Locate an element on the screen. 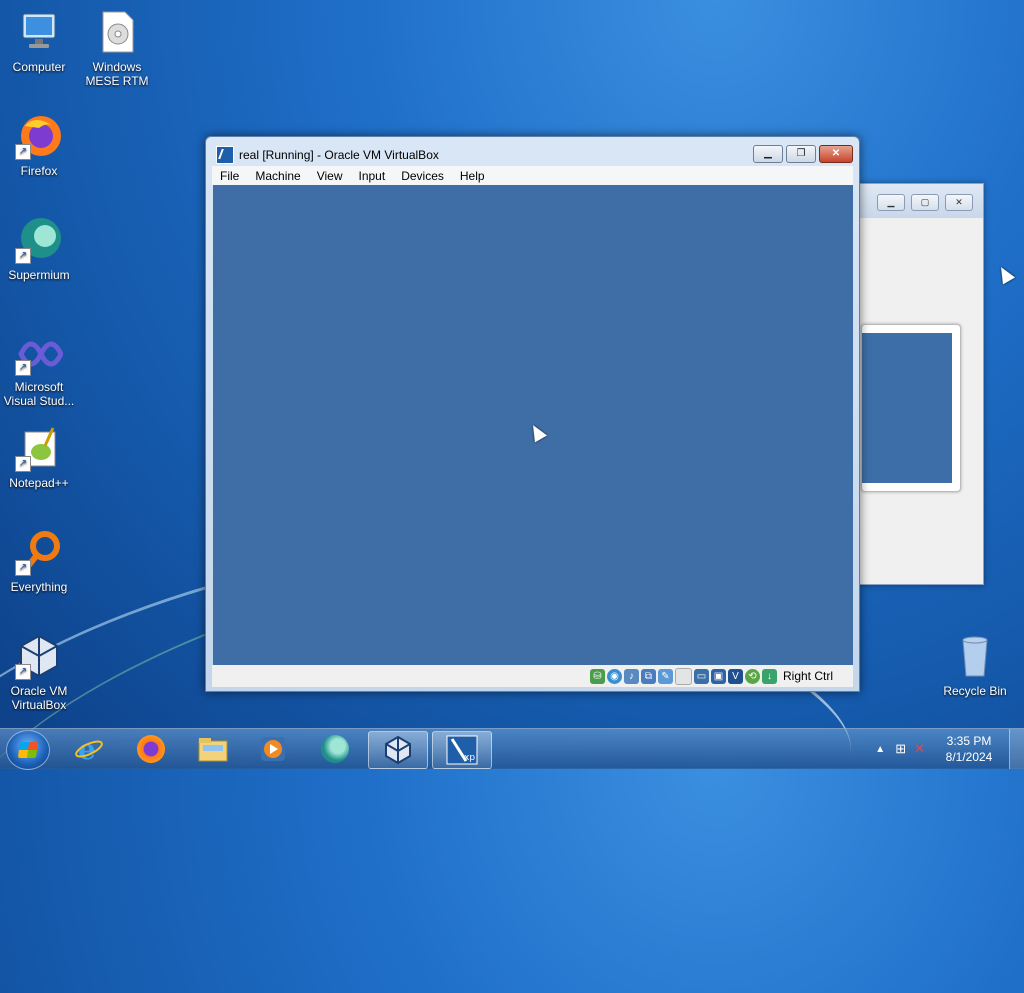 The height and width of the screenshot is (993, 1024). volume-muted-icon: ✕ is located at coordinates (919, 749).